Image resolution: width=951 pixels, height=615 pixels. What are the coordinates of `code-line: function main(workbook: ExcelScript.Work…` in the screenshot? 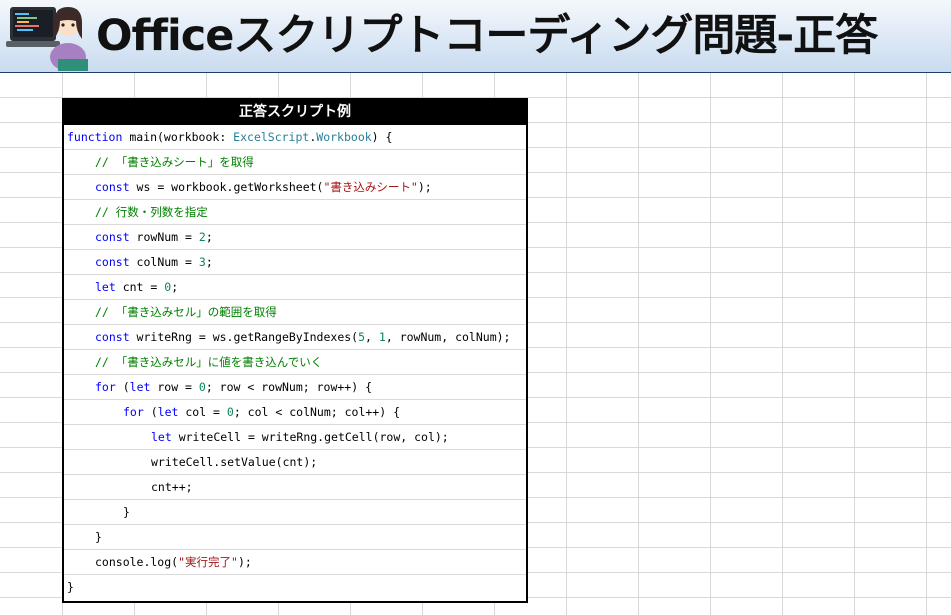 It's located at (295, 137).